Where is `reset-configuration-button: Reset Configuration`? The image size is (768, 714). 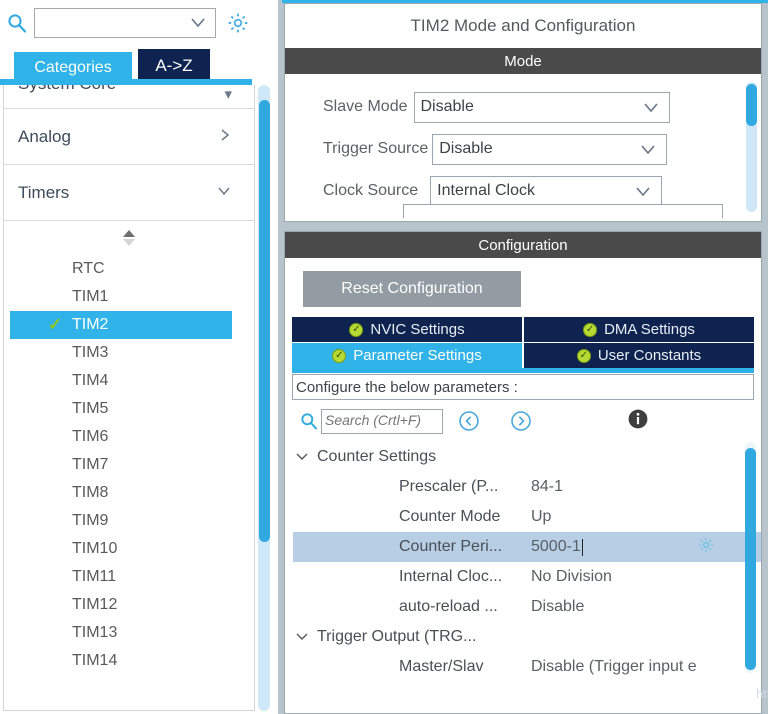 reset-configuration-button: Reset Configuration is located at coordinates (412, 289).